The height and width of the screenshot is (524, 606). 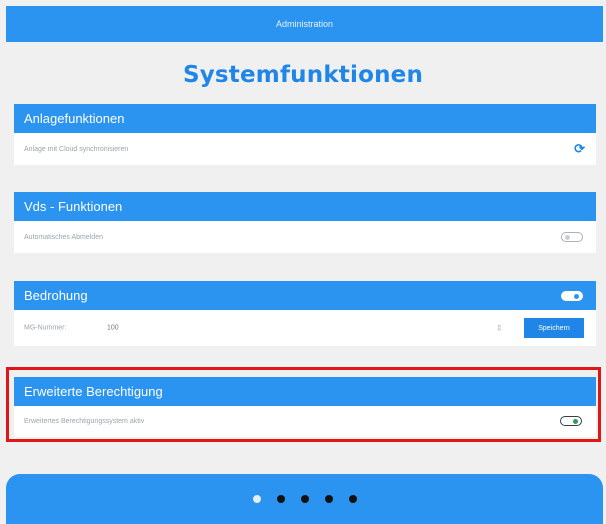 I want to click on section-bedrohung: Bedrohung MG-Nummer: 100 ⇕ Speichern, so click(x=305, y=313).